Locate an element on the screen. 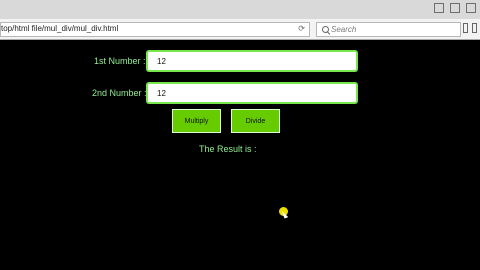  clipboard-icon is located at coordinates (474, 28).